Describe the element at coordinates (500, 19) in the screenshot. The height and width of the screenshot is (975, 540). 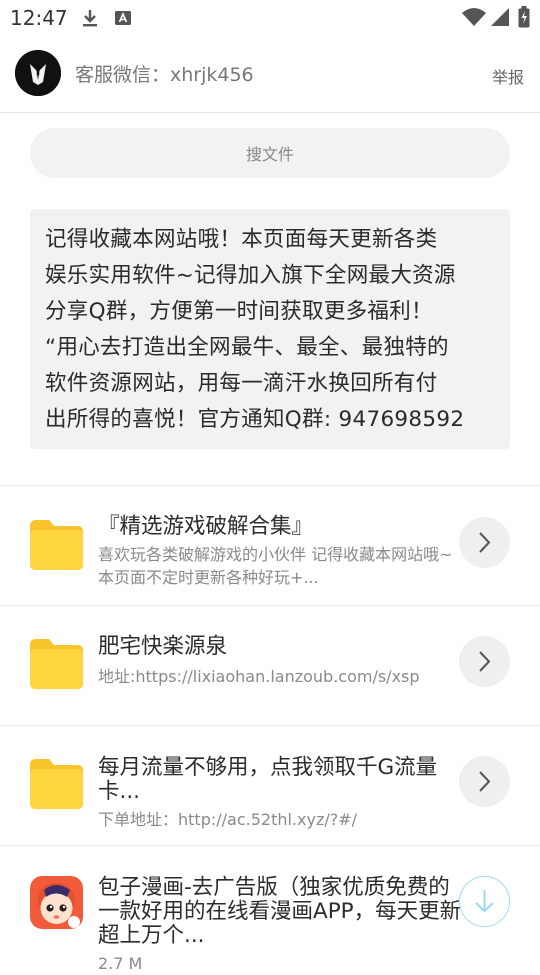
I see `signal-icon` at that location.